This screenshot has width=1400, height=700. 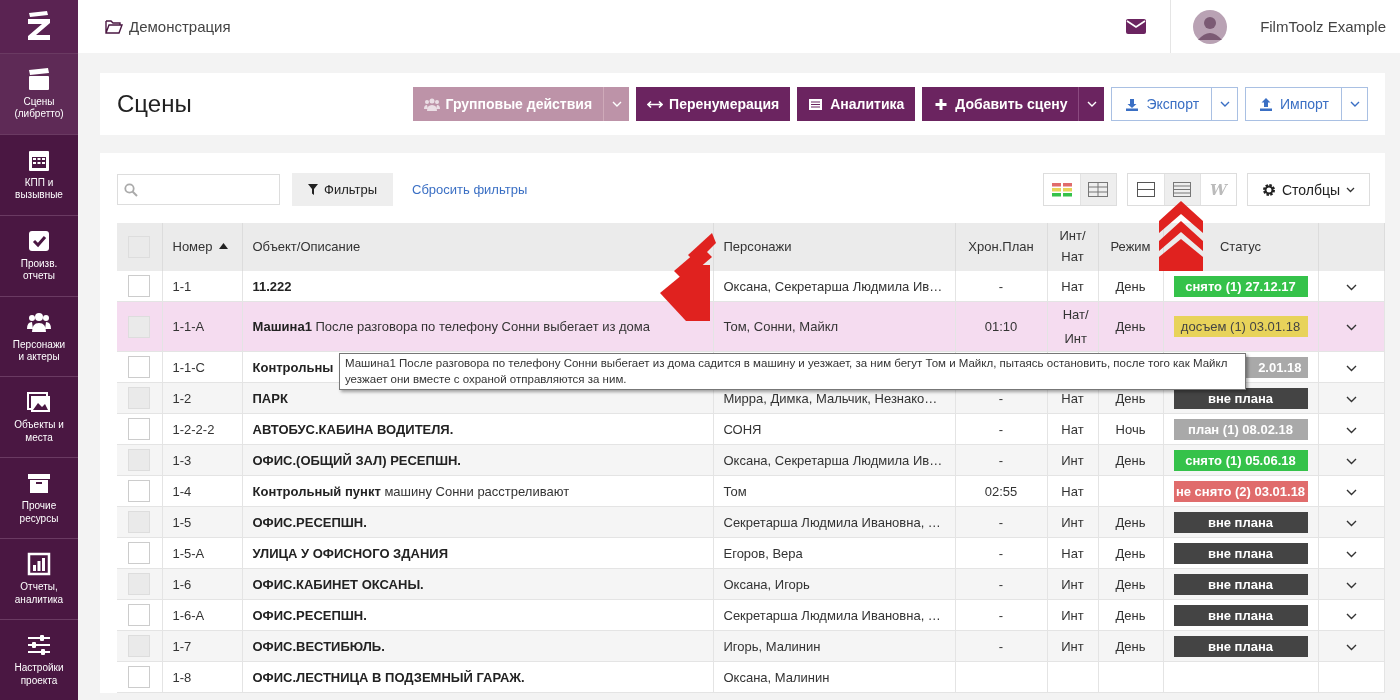 What do you see at coordinates (223, 245) in the screenshot?
I see `sort-up-icon` at bounding box center [223, 245].